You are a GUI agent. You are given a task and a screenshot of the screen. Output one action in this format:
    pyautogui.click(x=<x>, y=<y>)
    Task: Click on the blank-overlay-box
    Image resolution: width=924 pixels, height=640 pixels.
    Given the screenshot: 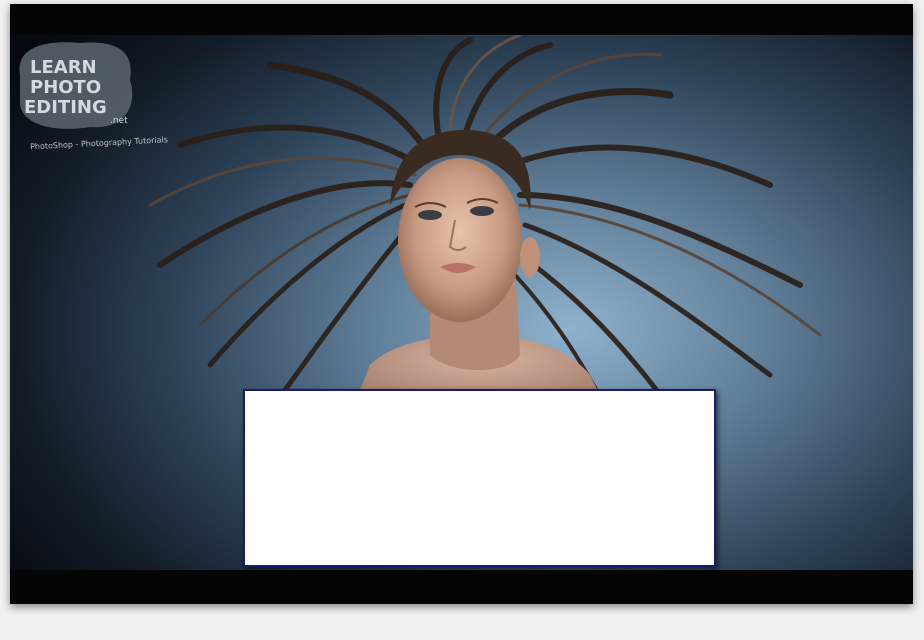 What is the action you would take?
    pyautogui.click(x=479, y=478)
    